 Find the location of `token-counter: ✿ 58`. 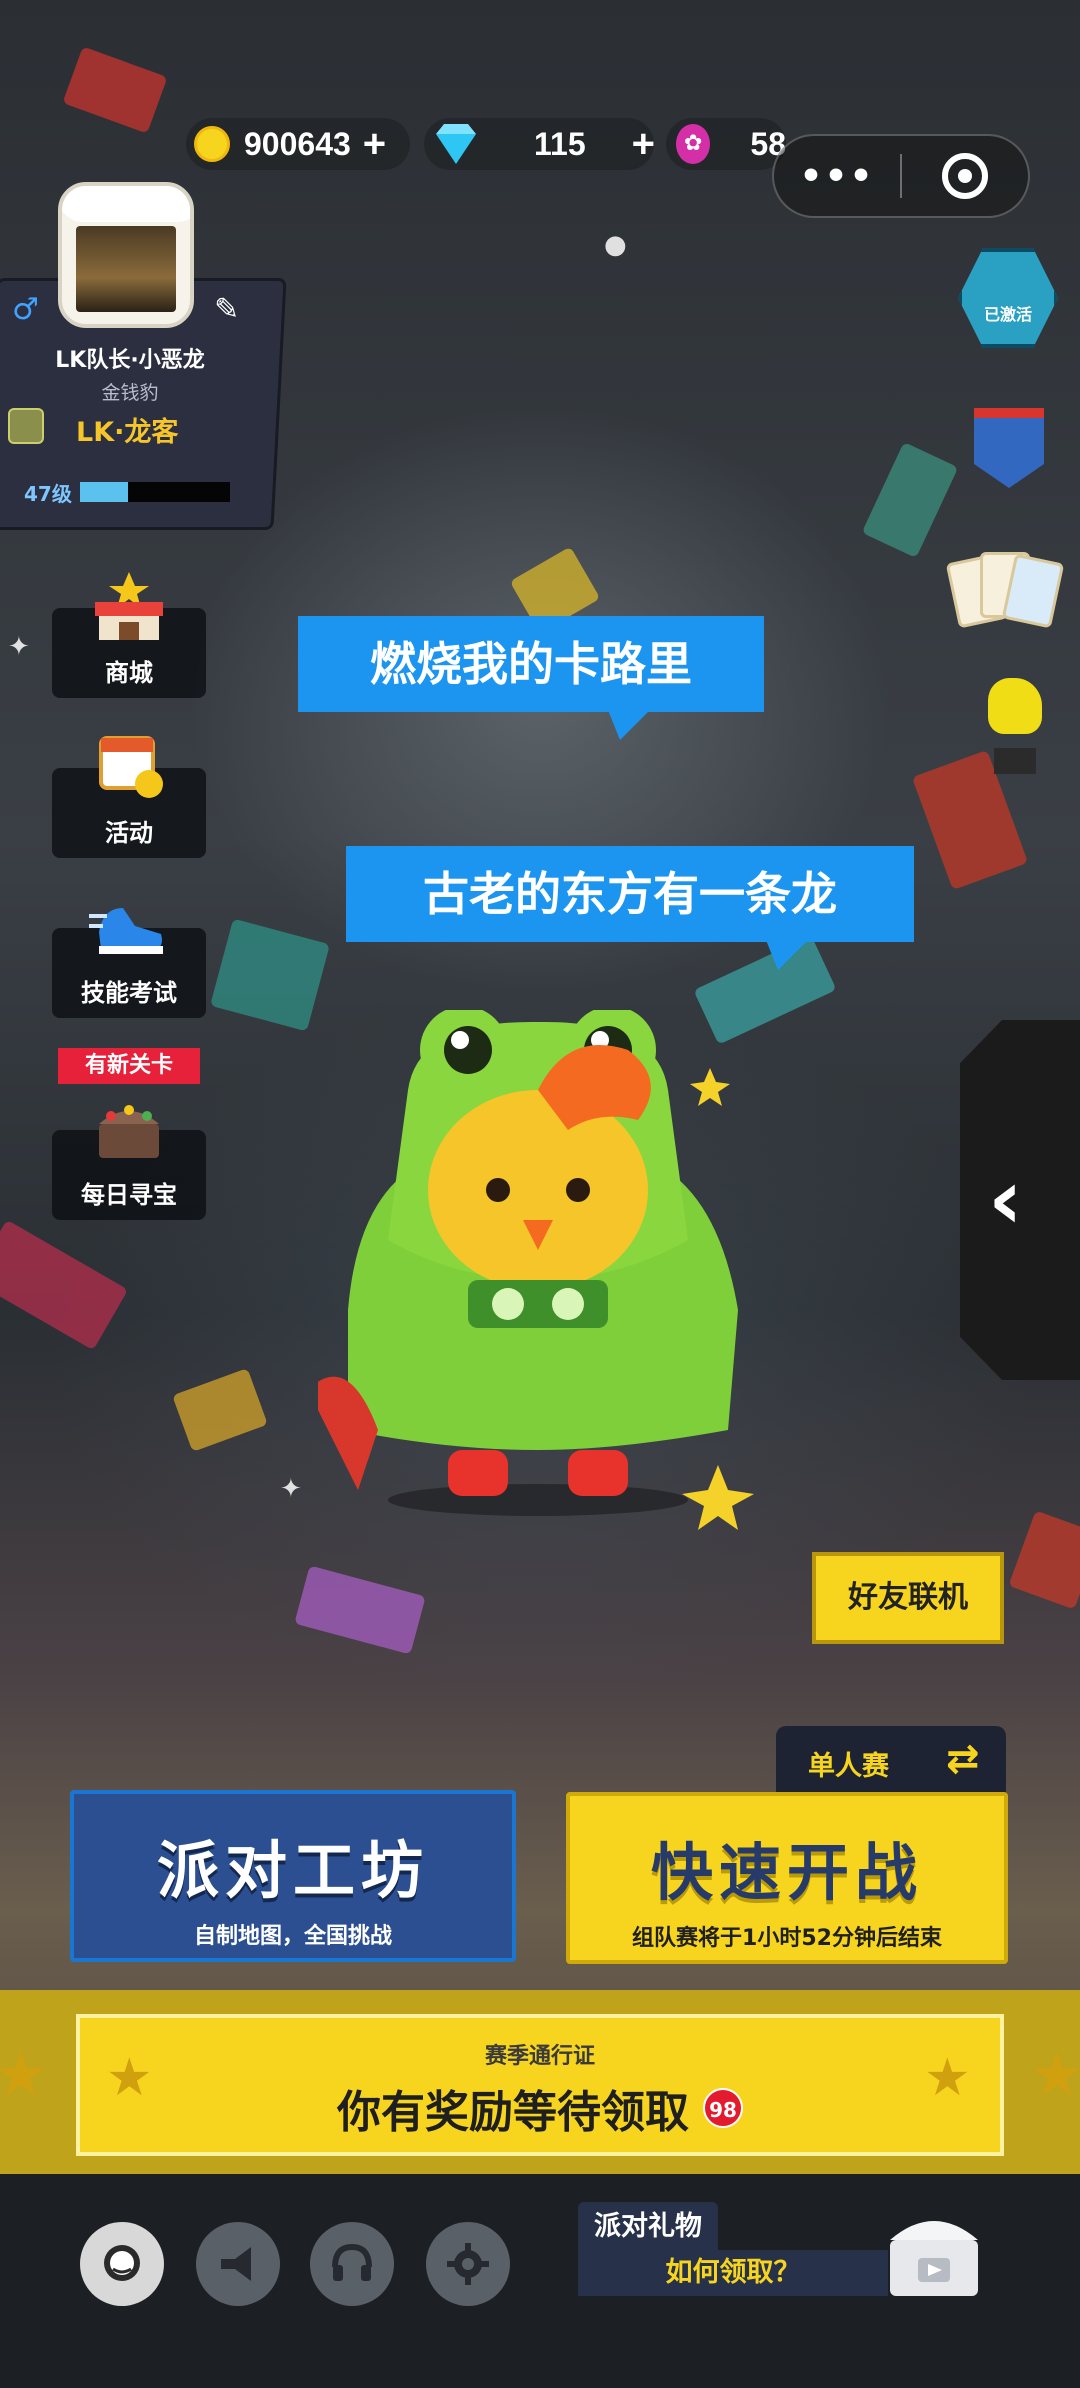

token-counter: ✿ 58 is located at coordinates (726, 144).